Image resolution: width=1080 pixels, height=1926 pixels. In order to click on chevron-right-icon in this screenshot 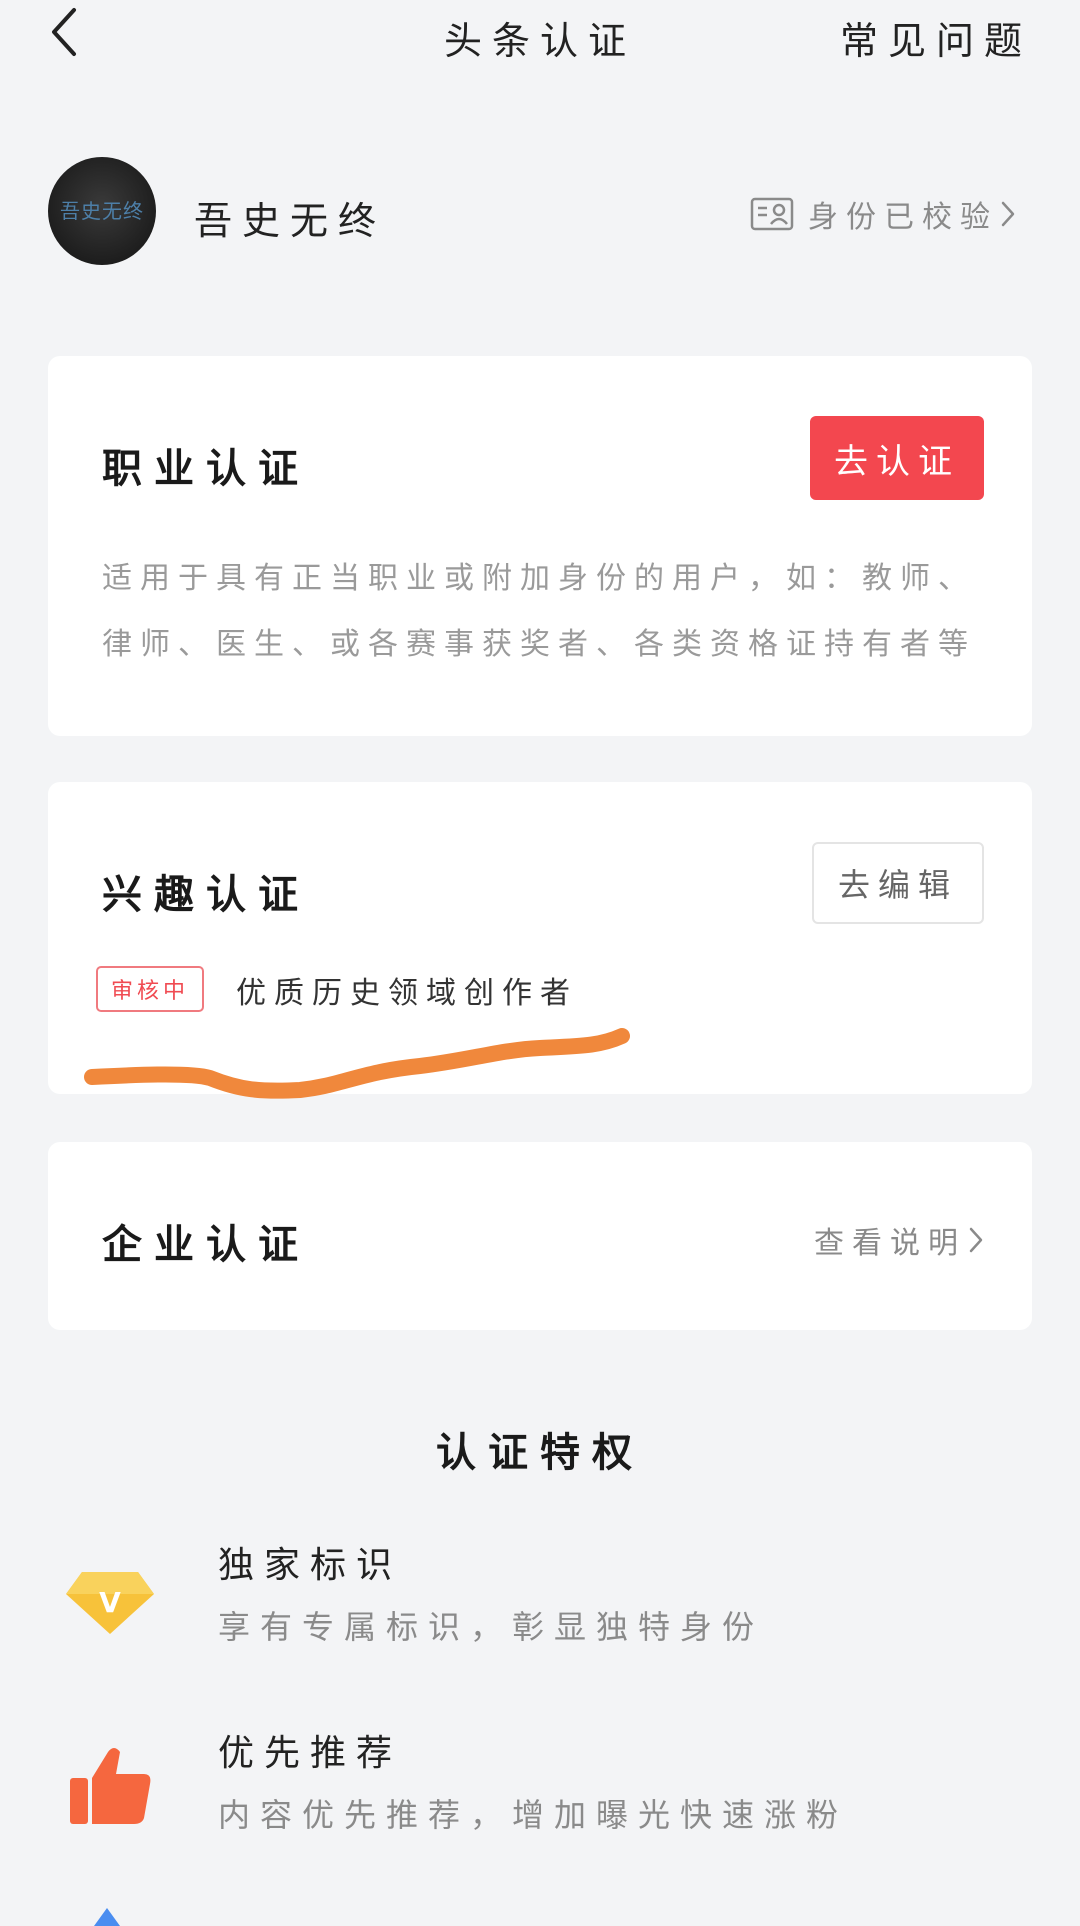, I will do `click(976, 1240)`.